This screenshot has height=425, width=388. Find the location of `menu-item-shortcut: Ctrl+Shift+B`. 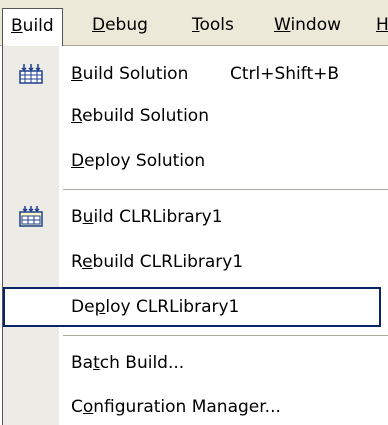

menu-item-shortcut: Ctrl+Shift+B is located at coordinates (285, 74).